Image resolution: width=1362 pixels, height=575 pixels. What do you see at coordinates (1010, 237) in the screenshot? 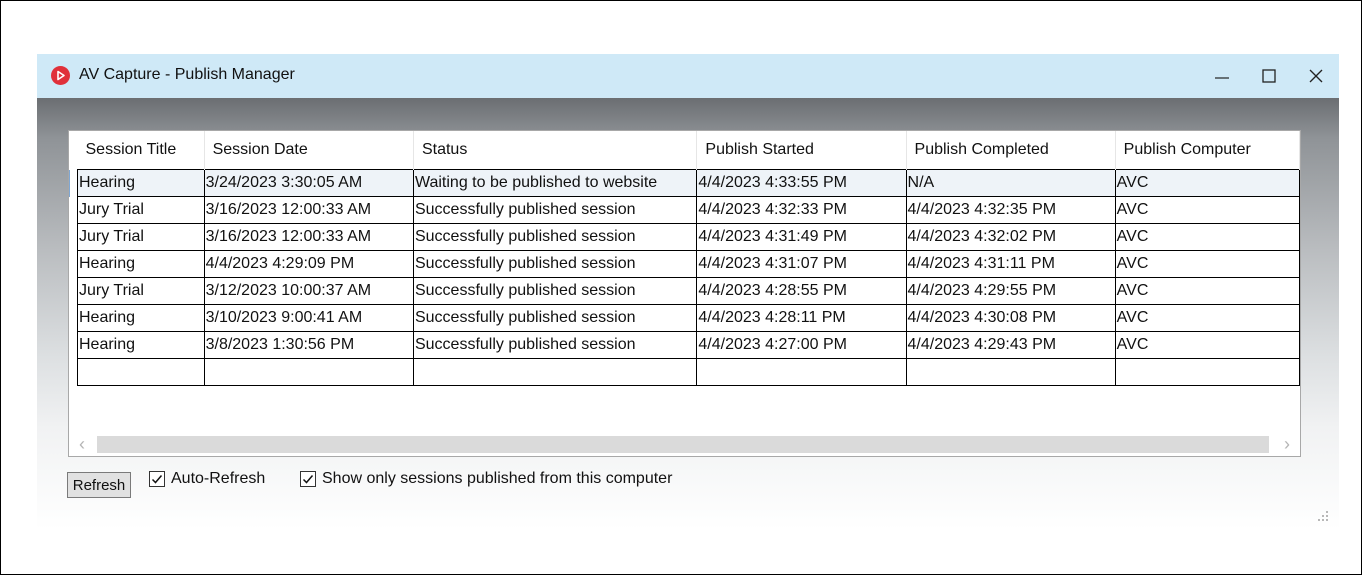
I see `cell-publish-completed: 4/4/2023 4:32:02 PM` at bounding box center [1010, 237].